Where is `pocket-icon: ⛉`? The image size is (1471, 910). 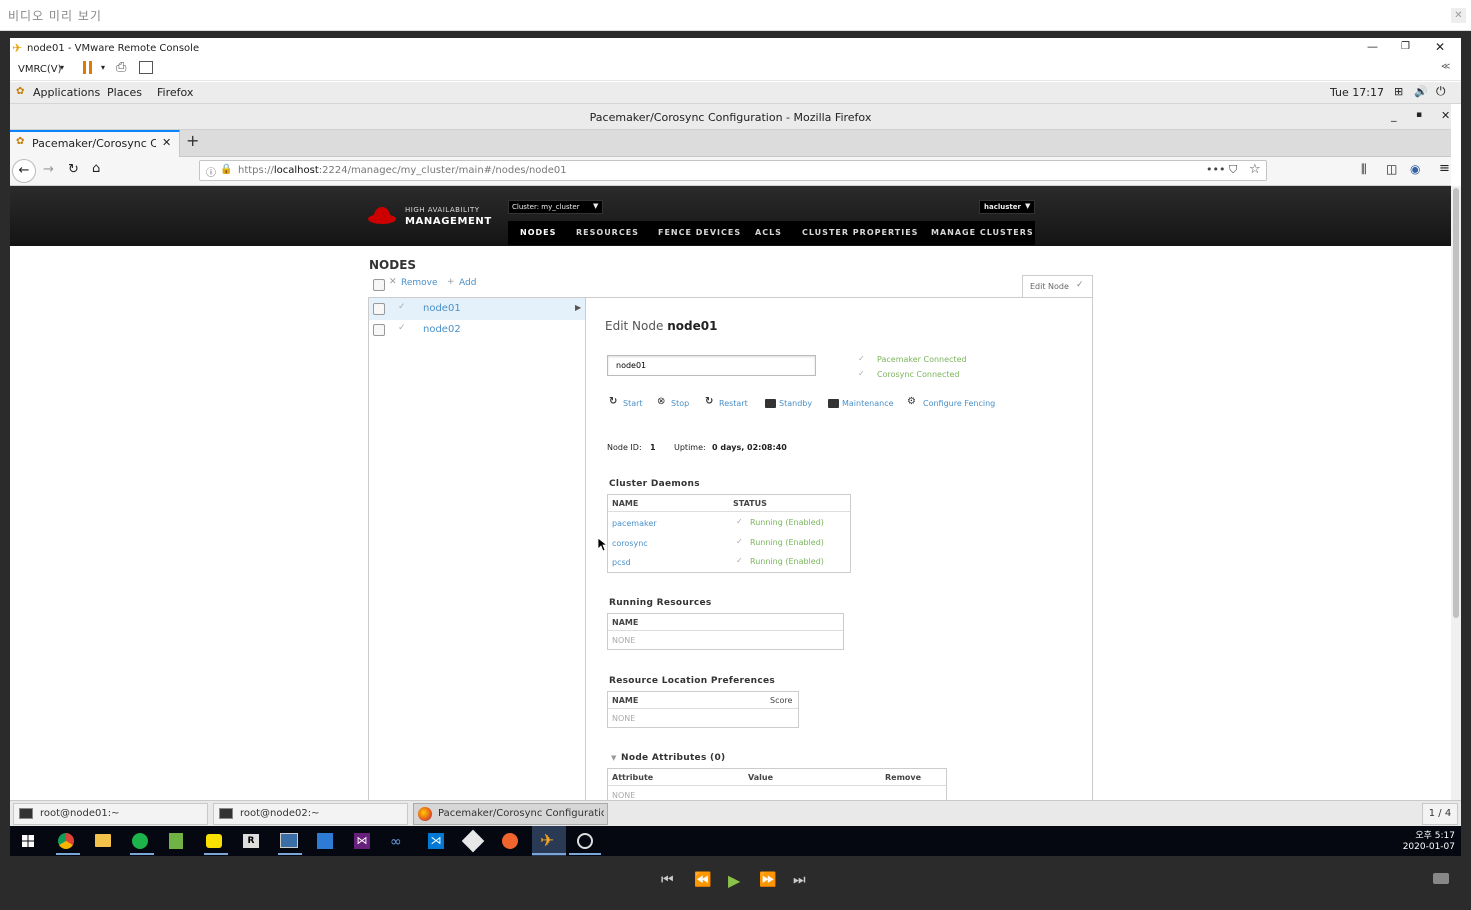
pocket-icon: ⛉ is located at coordinates (1233, 170).